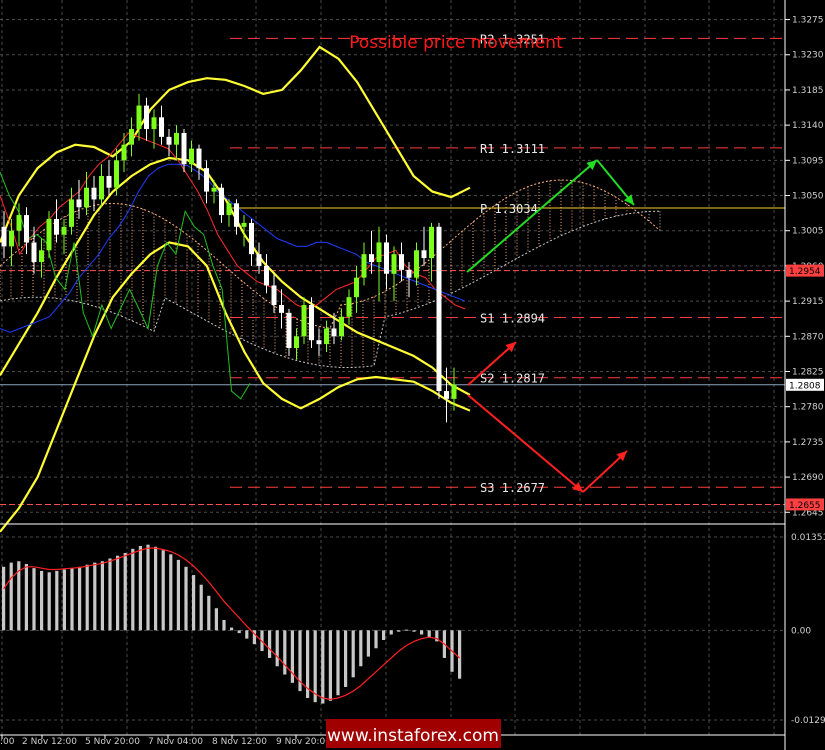 The width and height of the screenshot is (825, 750). Describe the element at coordinates (509, 209) in the screenshot. I see `level-label-p: P 1.3034` at that location.